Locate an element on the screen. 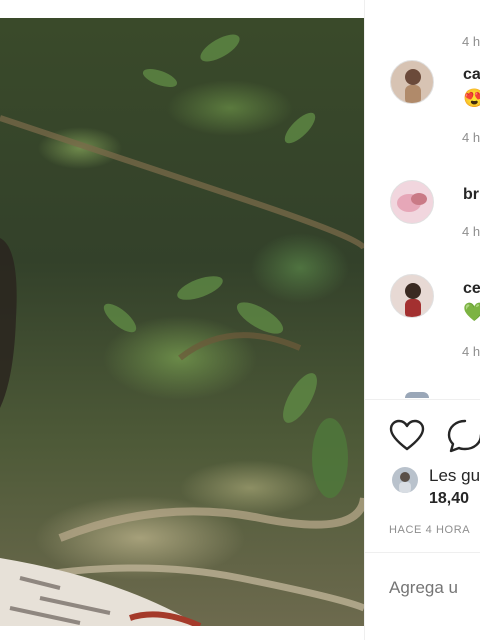  likes-text: Les gu is located at coordinates (454, 475).